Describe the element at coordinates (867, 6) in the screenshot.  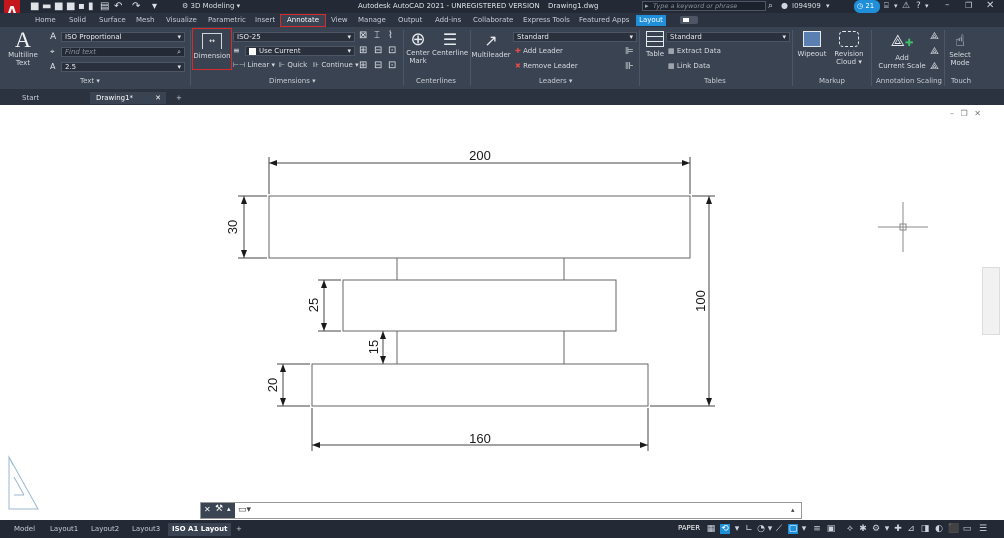
I see `notification-badge: ◷ 21` at that location.